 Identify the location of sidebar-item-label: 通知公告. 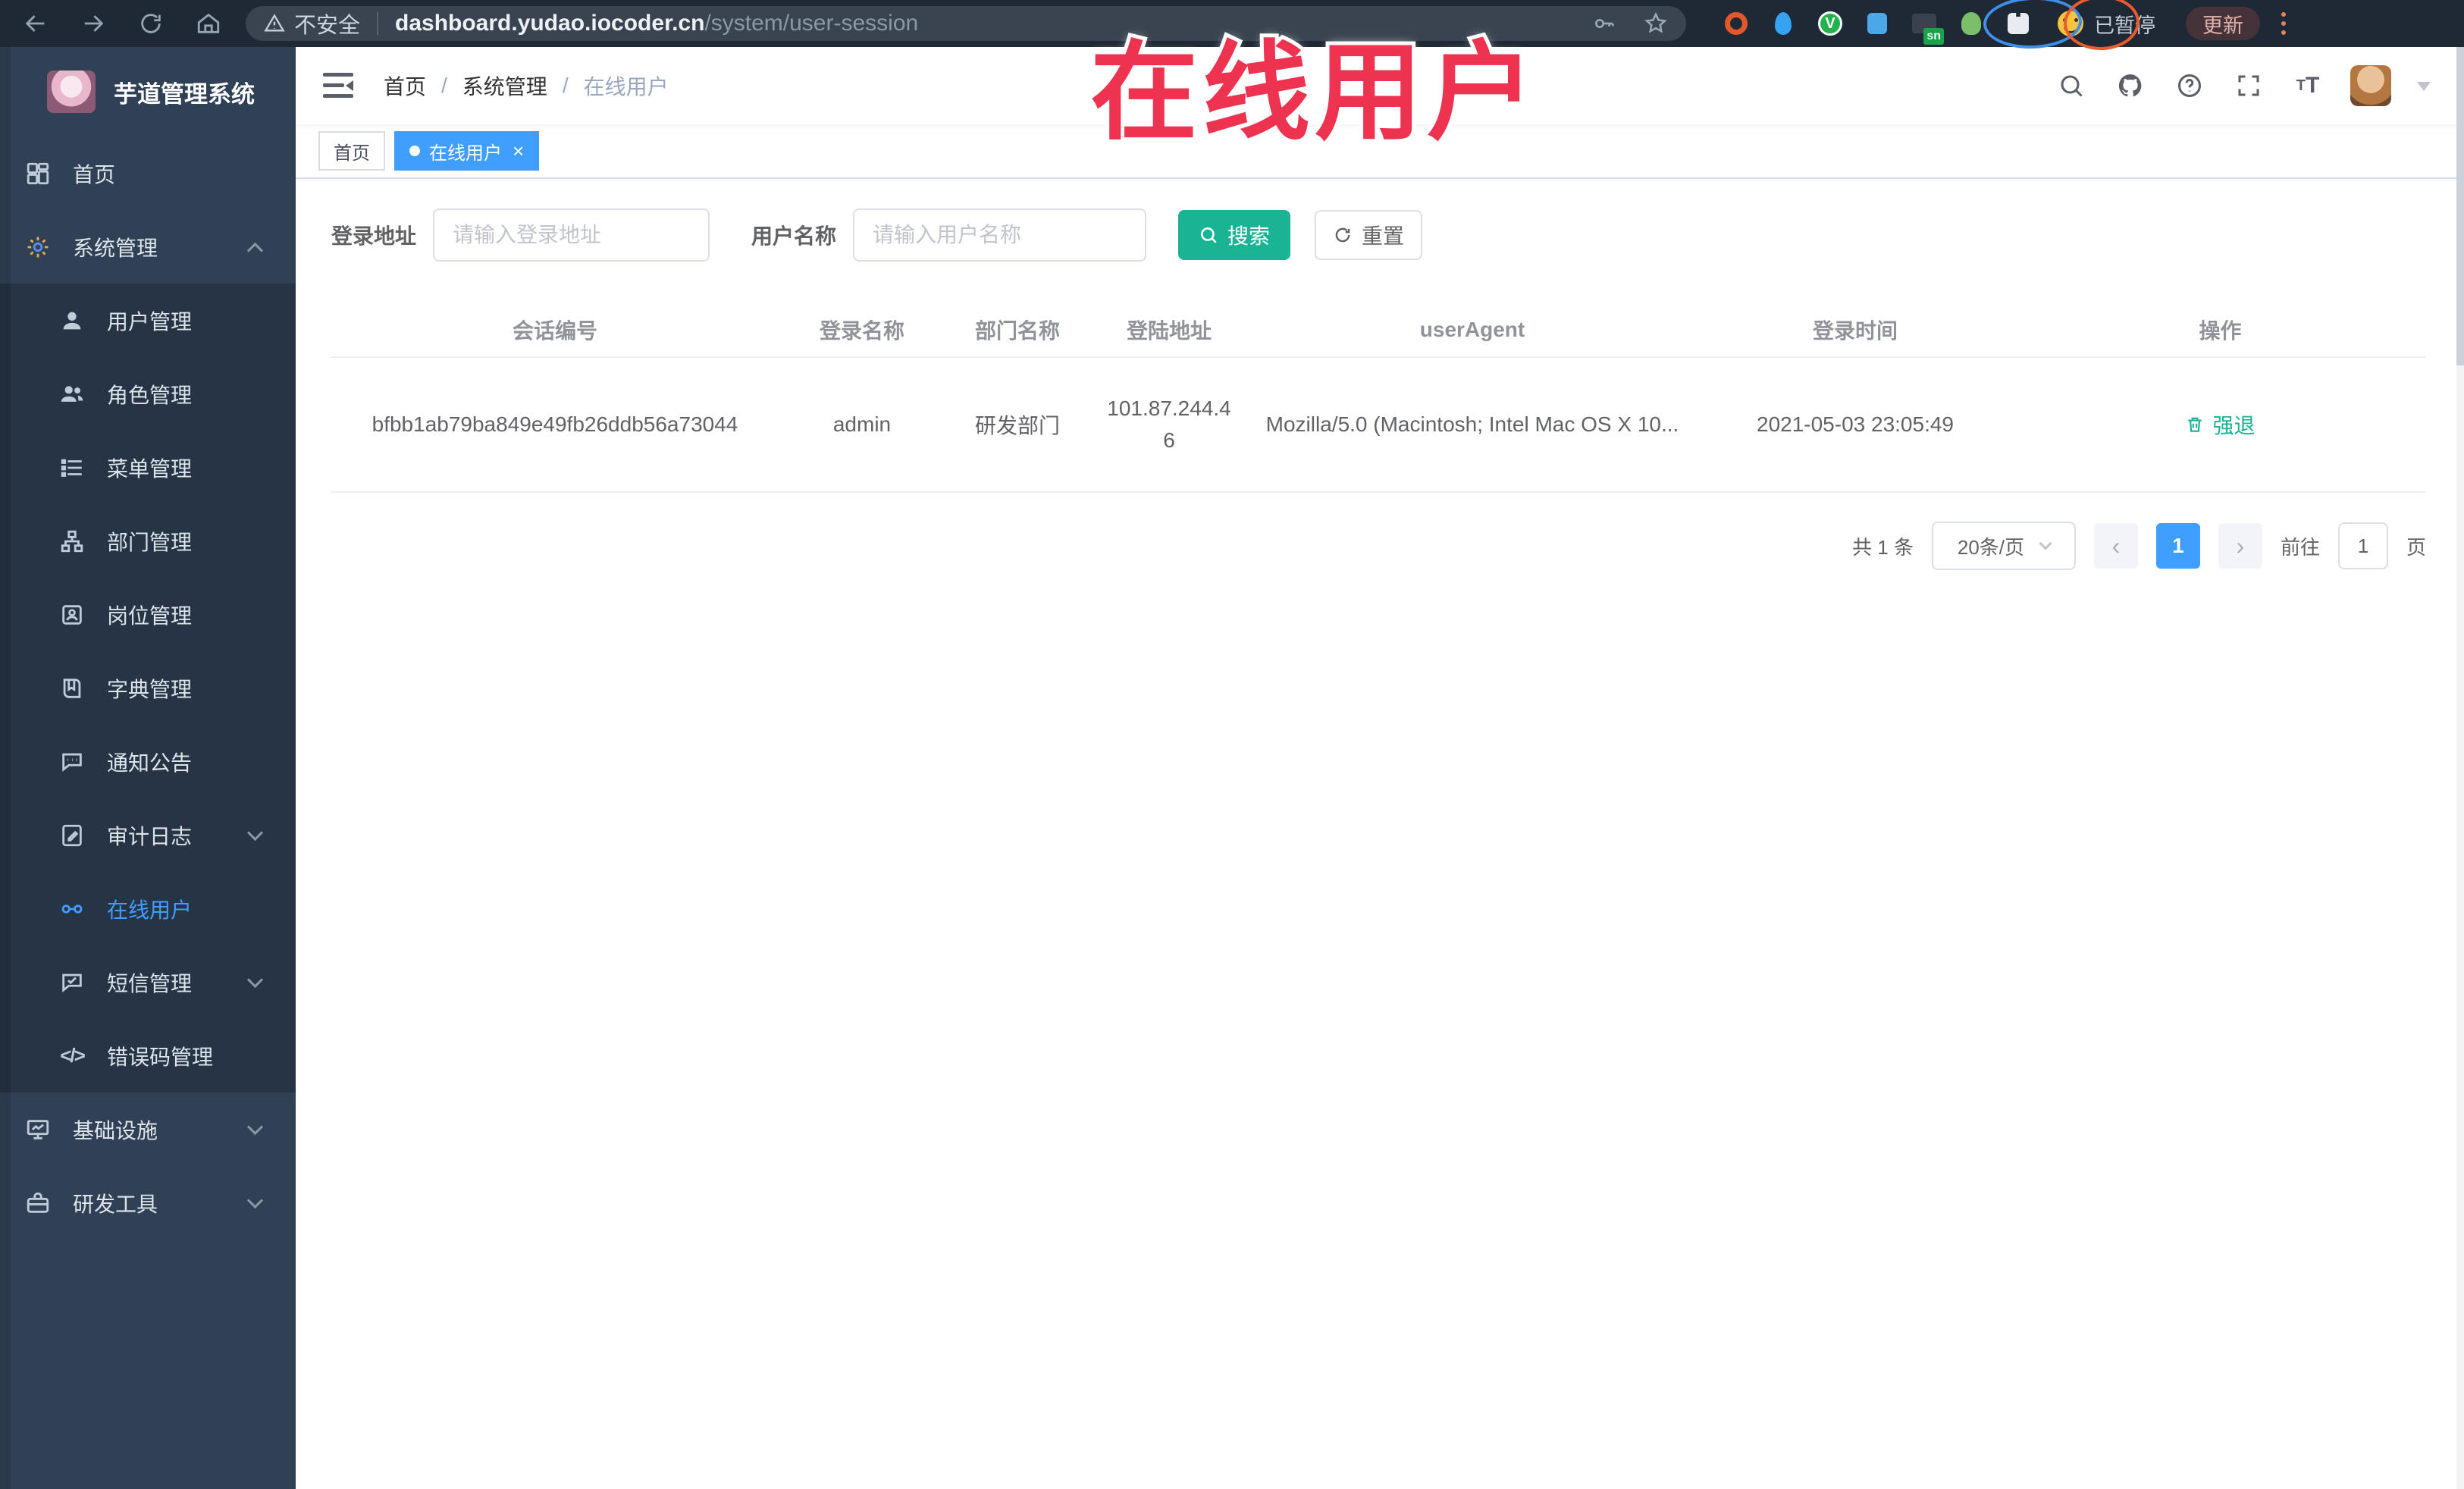
(150, 763).